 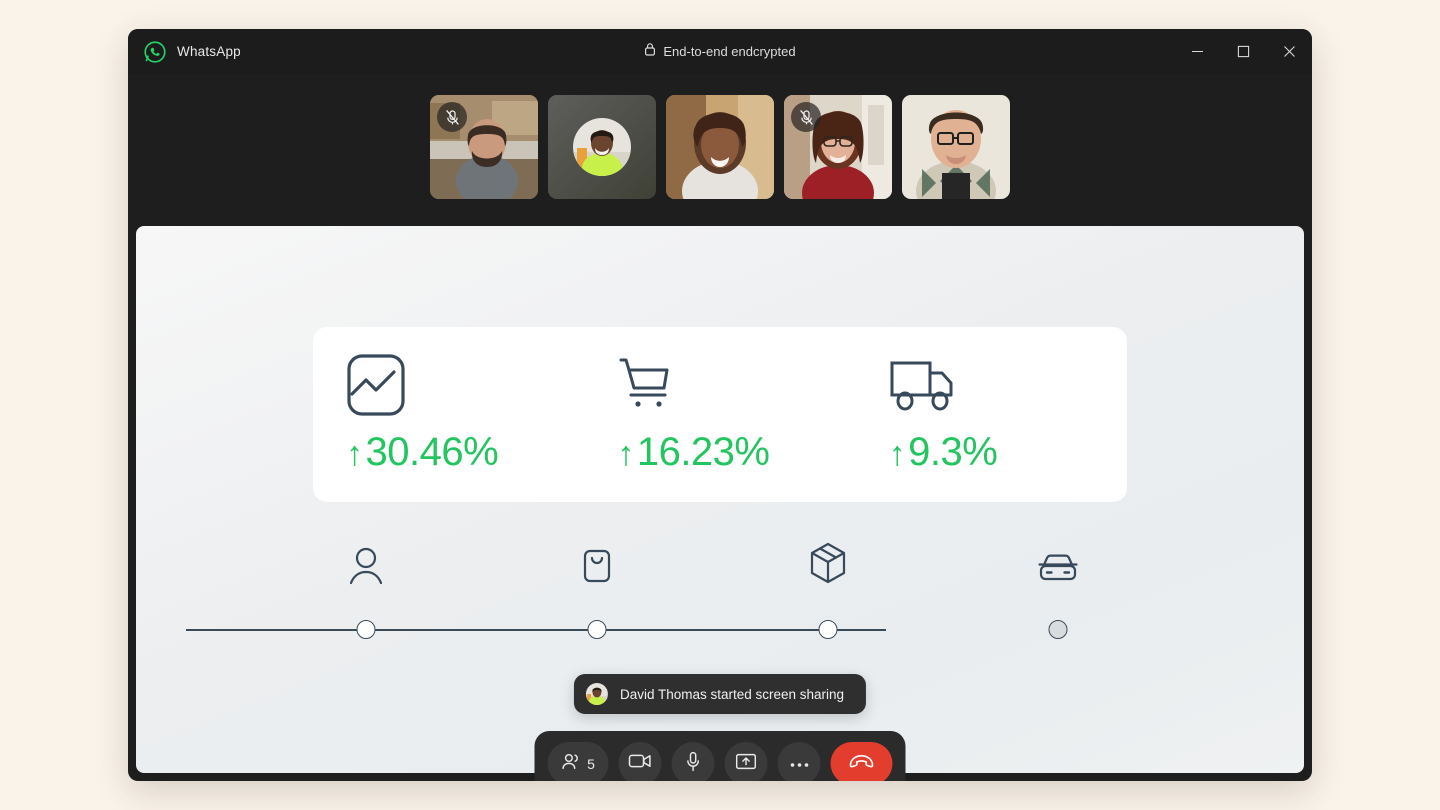 I want to click on metric-delivery: ↑9.3%, so click(x=991, y=414).